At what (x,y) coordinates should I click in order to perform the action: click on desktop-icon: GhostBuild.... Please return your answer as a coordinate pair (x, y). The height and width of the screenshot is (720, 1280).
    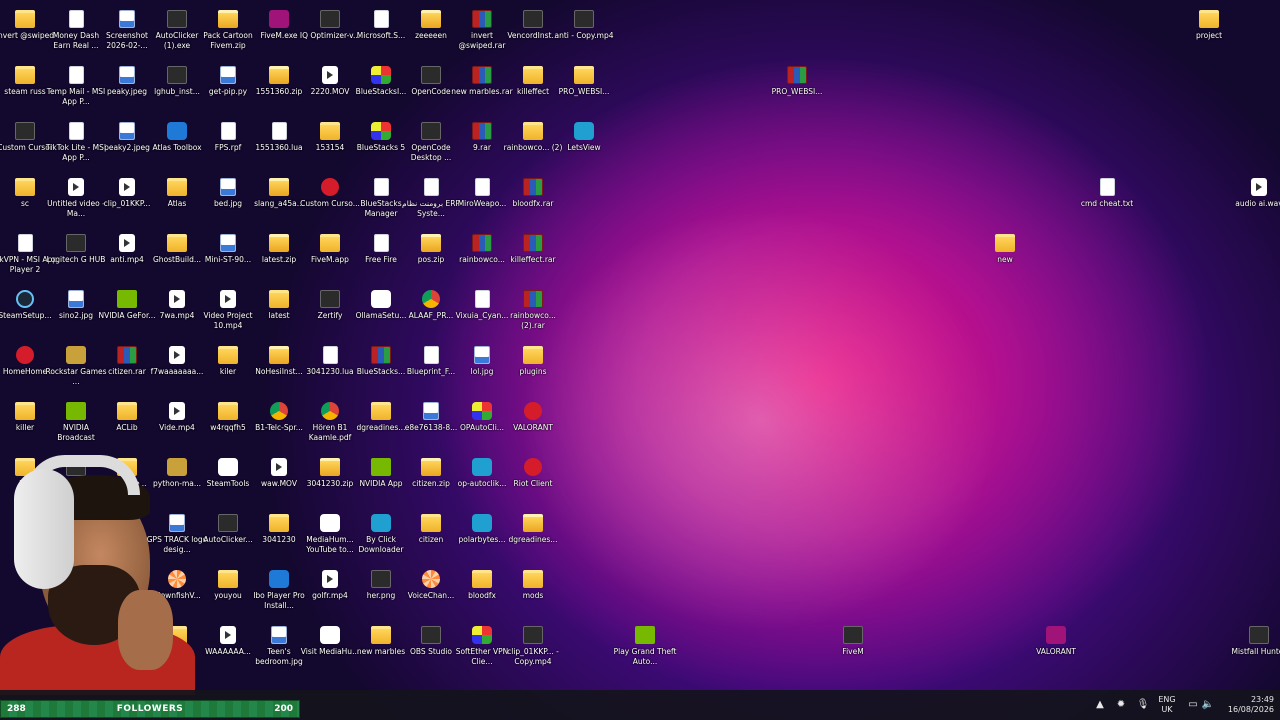
    Looking at the image, I should click on (177, 256).